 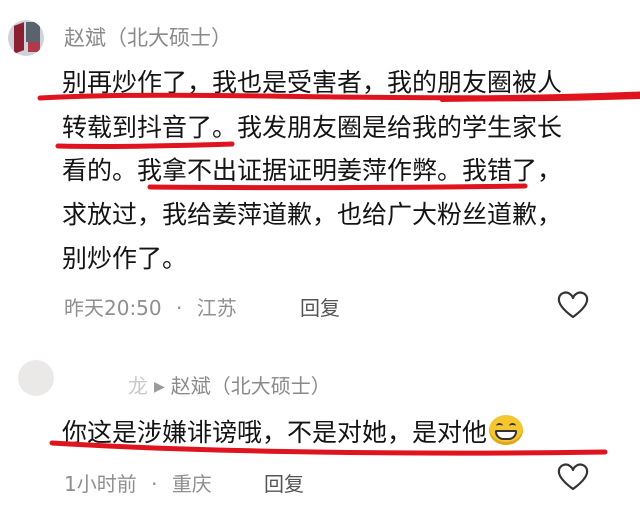 What do you see at coordinates (312, 82) in the screenshot?
I see `comment-text-line: 别再炒作了，我也是受害者，我的朋友圈被人` at bounding box center [312, 82].